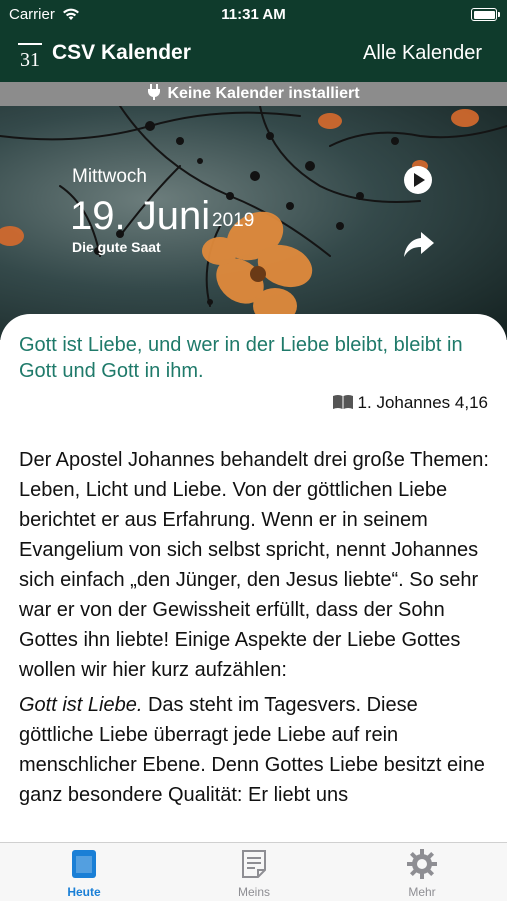 The height and width of the screenshot is (901, 507). Describe the element at coordinates (422, 53) in the screenshot. I see `all-calendars-button: Alle Kalender` at that location.